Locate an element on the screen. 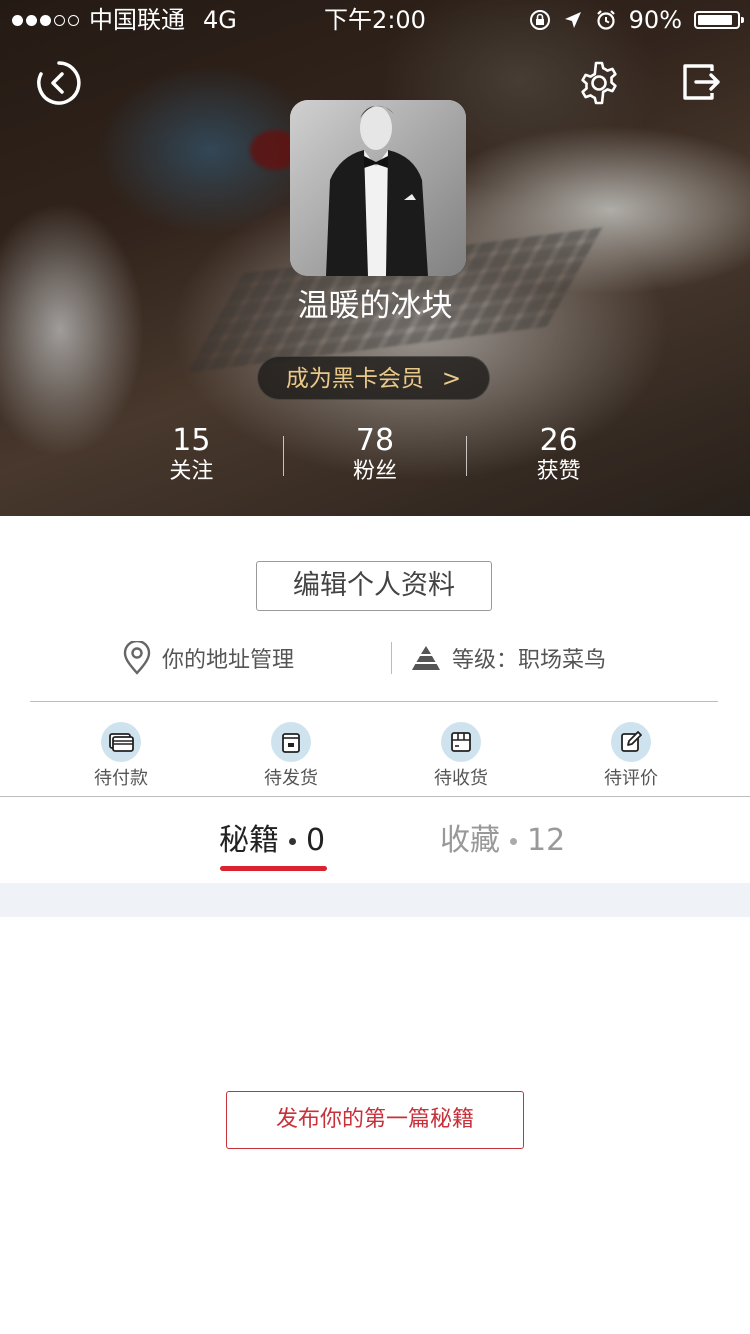 This screenshot has height=1334, width=750. logout-button is located at coordinates (702, 82).